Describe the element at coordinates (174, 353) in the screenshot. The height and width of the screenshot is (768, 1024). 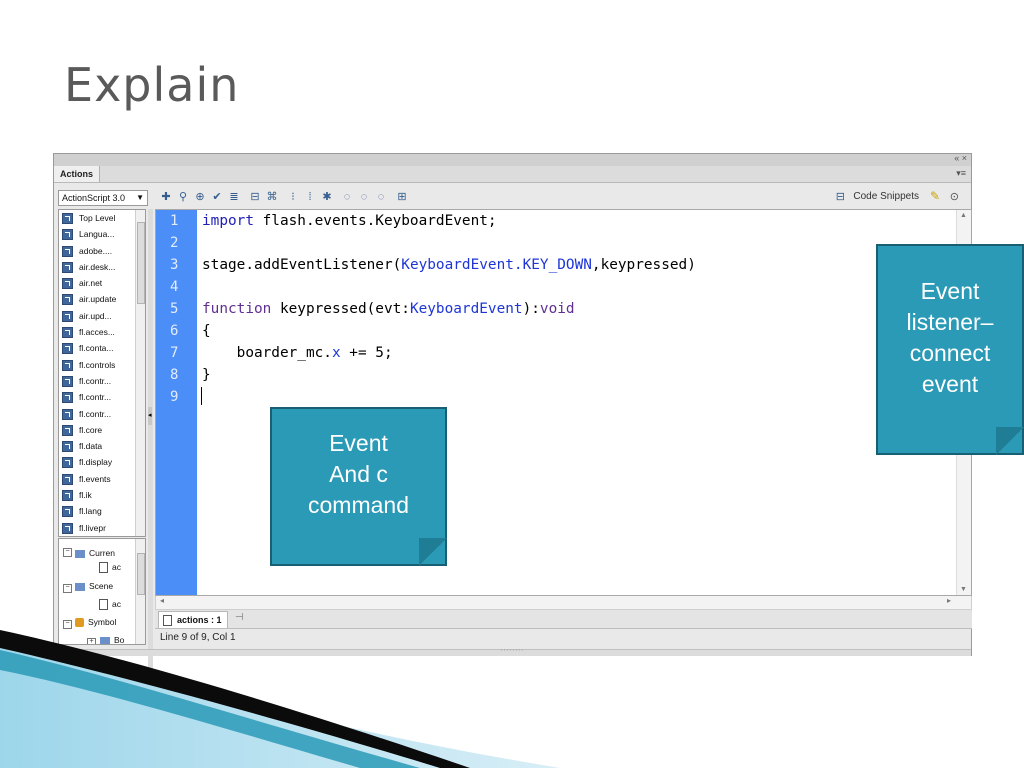
I see `line-number: 7` at that location.